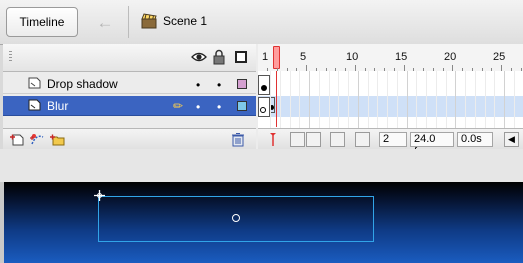 This screenshot has width=523, height=263. I want to click on center-frame-icon, so click(273, 139).